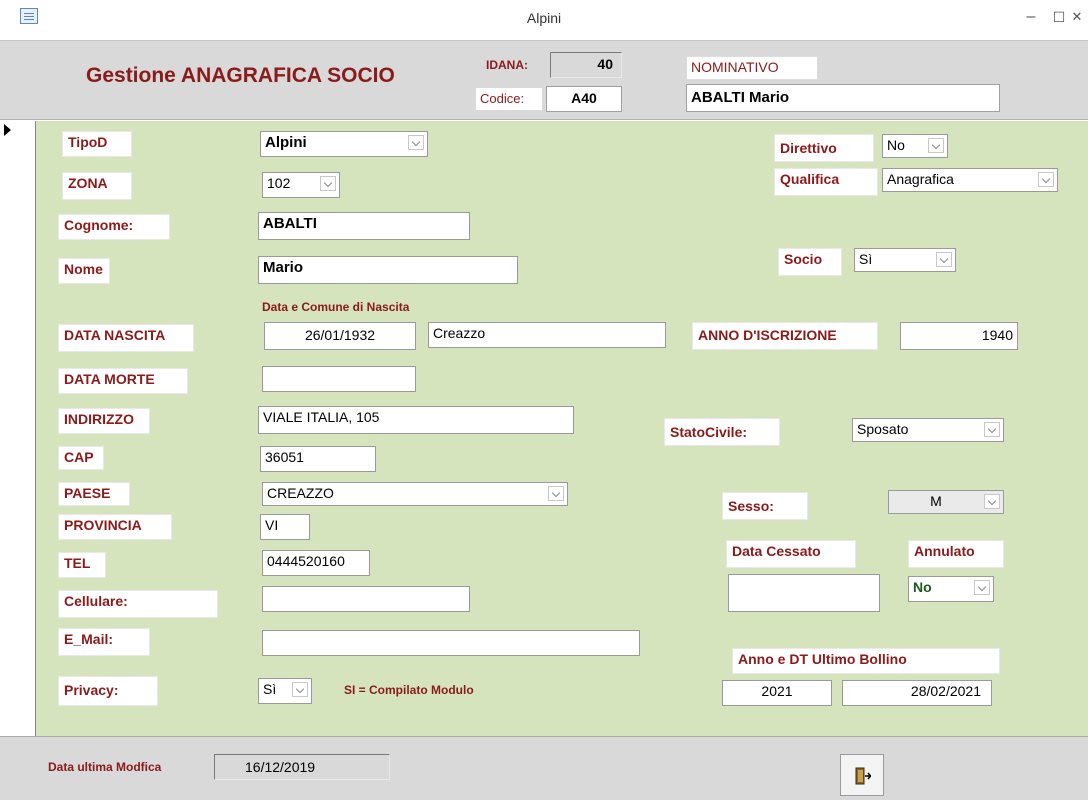 Image resolution: width=1088 pixels, height=800 pixels. I want to click on data-cessato-field, so click(804, 593).